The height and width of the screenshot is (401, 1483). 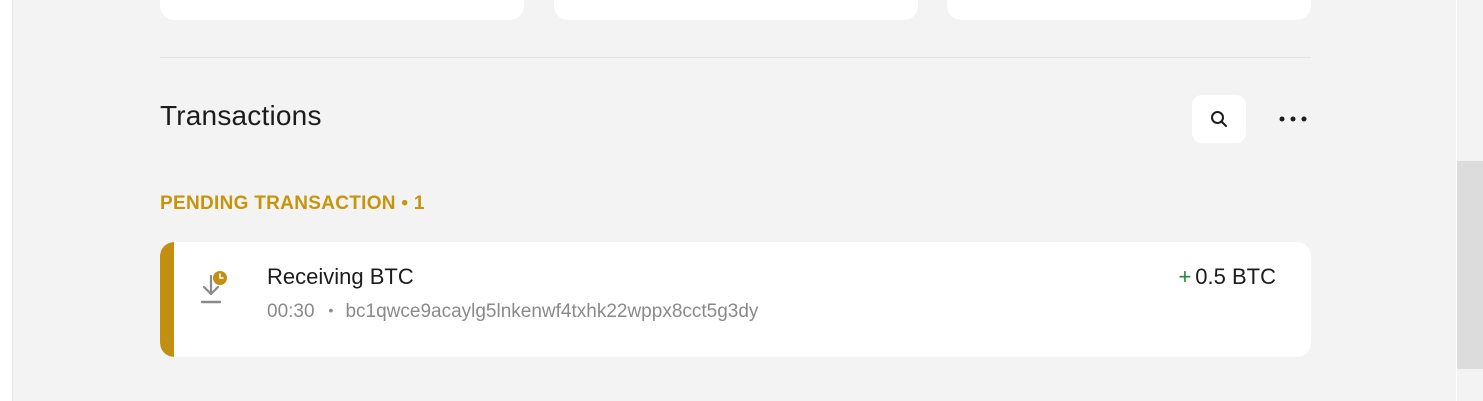 What do you see at coordinates (340, 276) in the screenshot?
I see `transaction-title: Receiving BTC` at bounding box center [340, 276].